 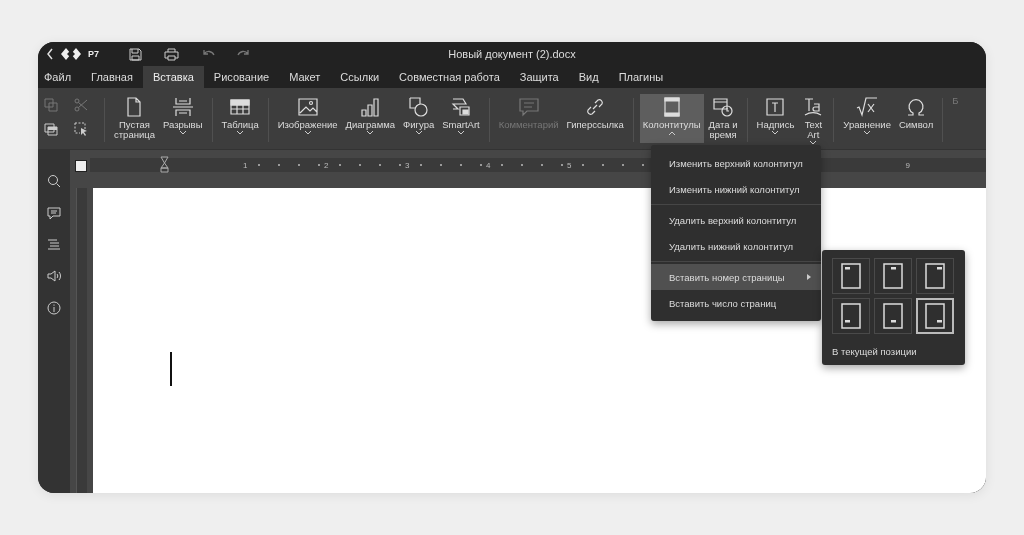 I want to click on menu-item: Удалить нижний колонтитул, so click(x=736, y=246).